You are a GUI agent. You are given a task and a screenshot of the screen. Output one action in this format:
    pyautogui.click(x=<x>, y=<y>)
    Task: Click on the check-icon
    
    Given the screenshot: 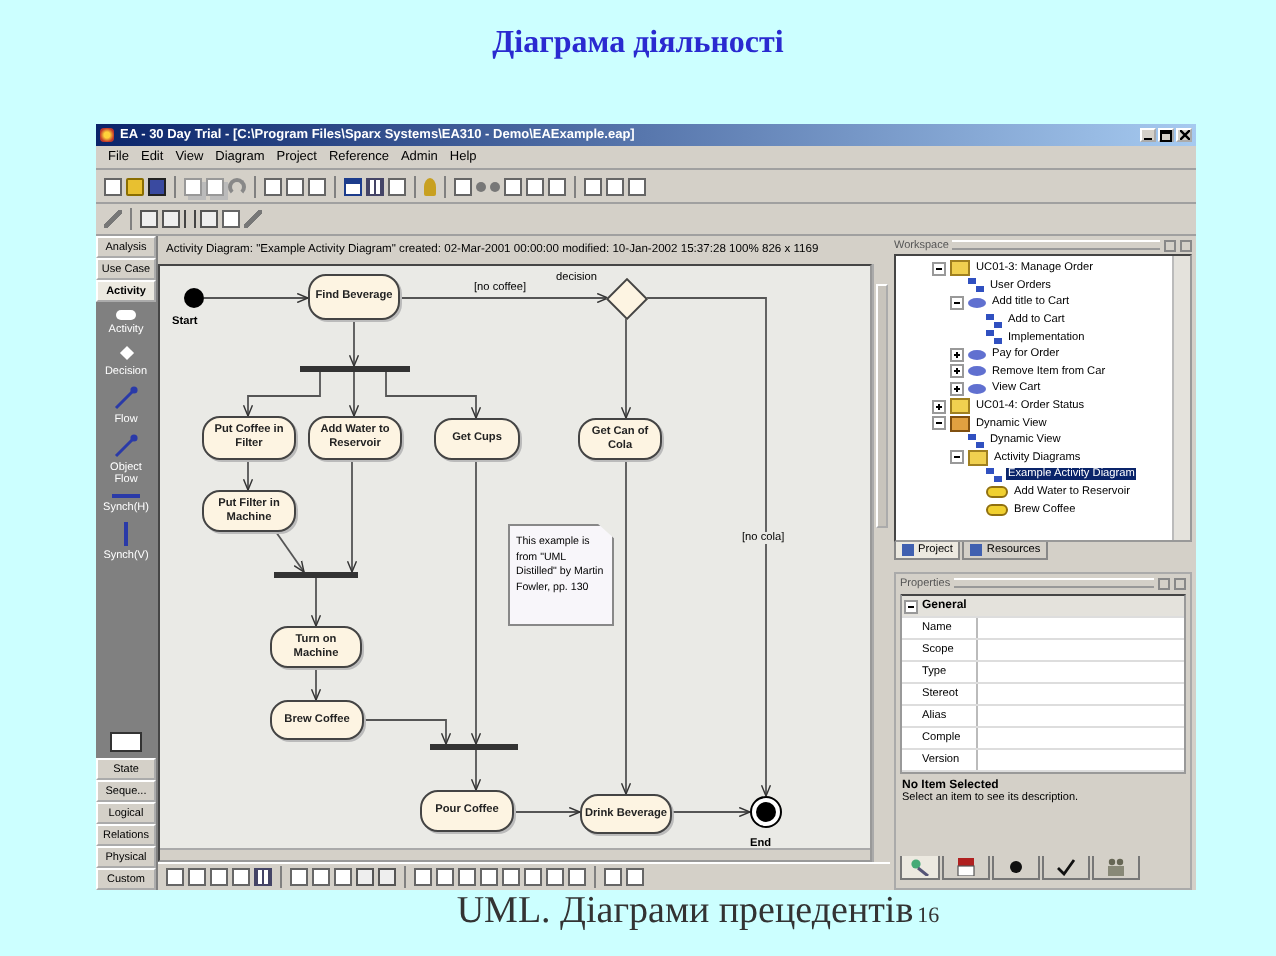 What is the action you would take?
    pyautogui.click(x=1066, y=867)
    